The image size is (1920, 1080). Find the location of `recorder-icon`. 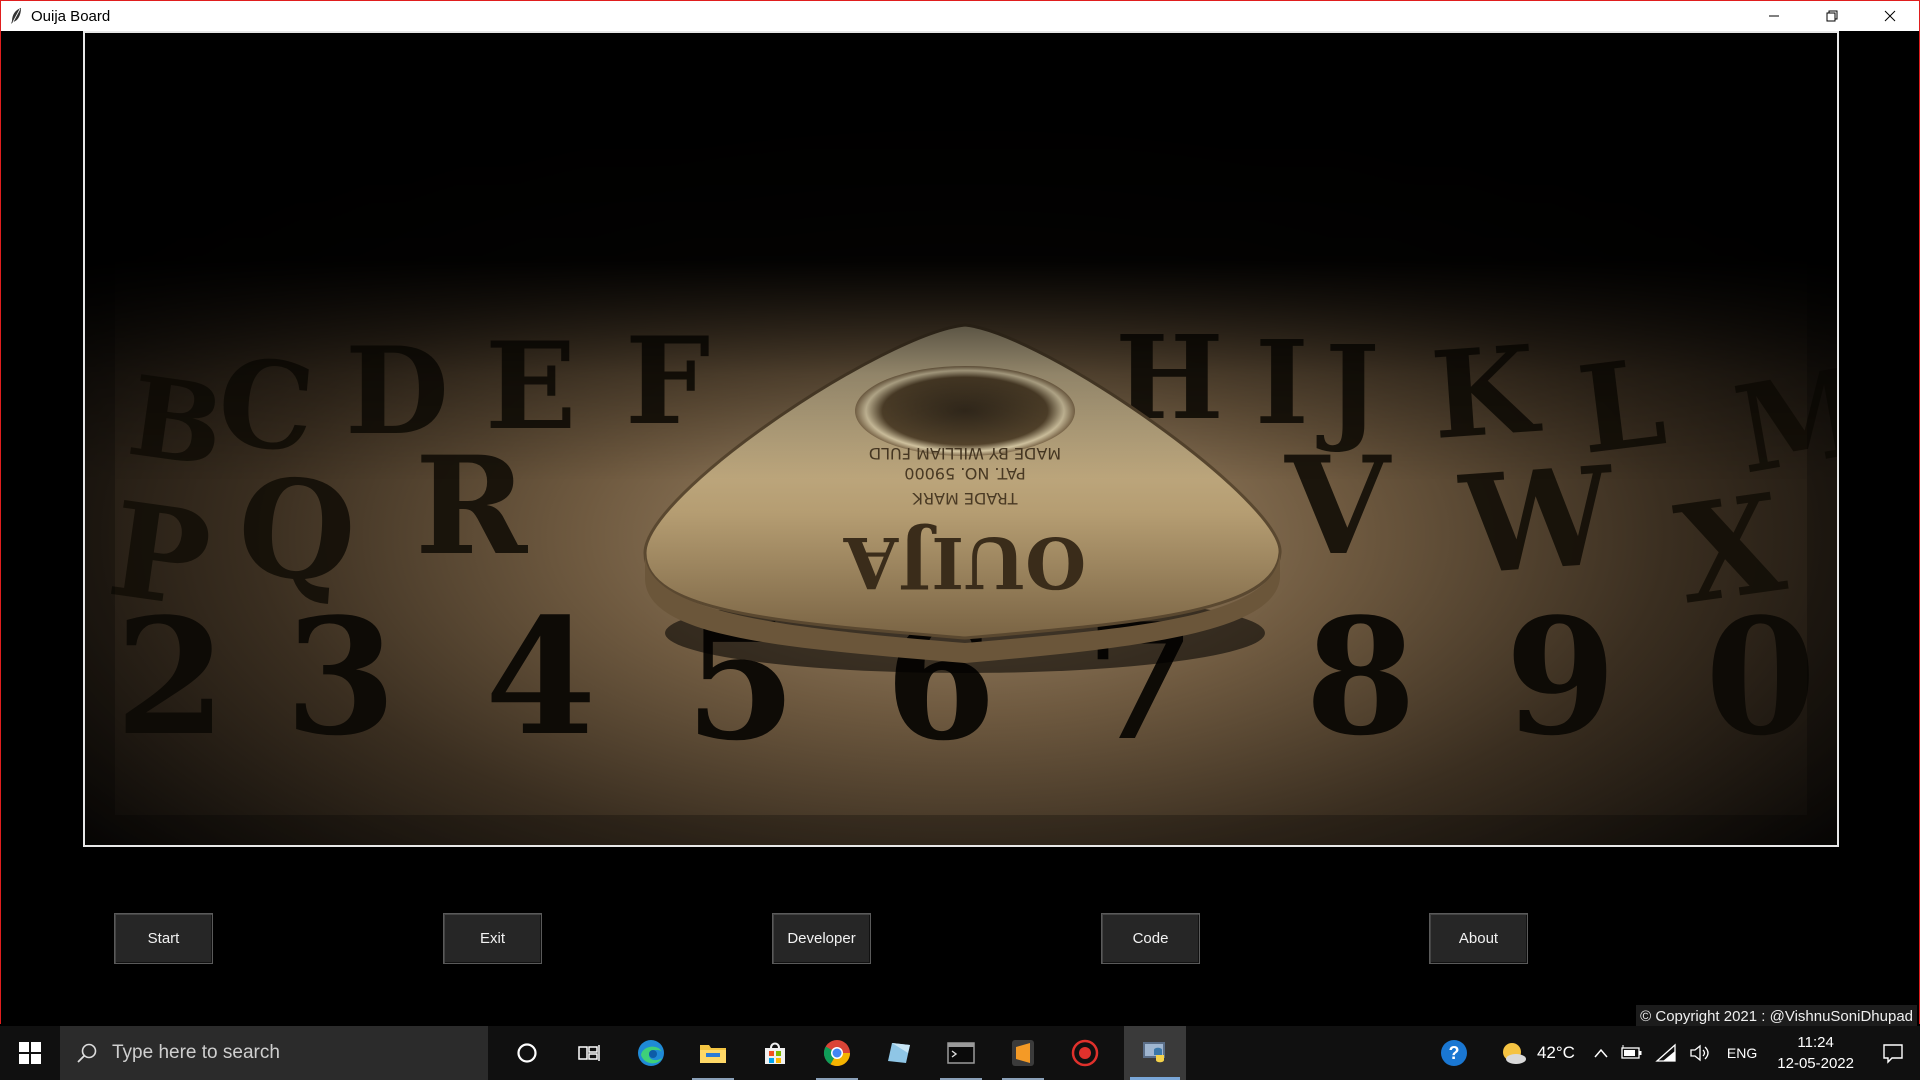

recorder-icon is located at coordinates (1085, 1053).